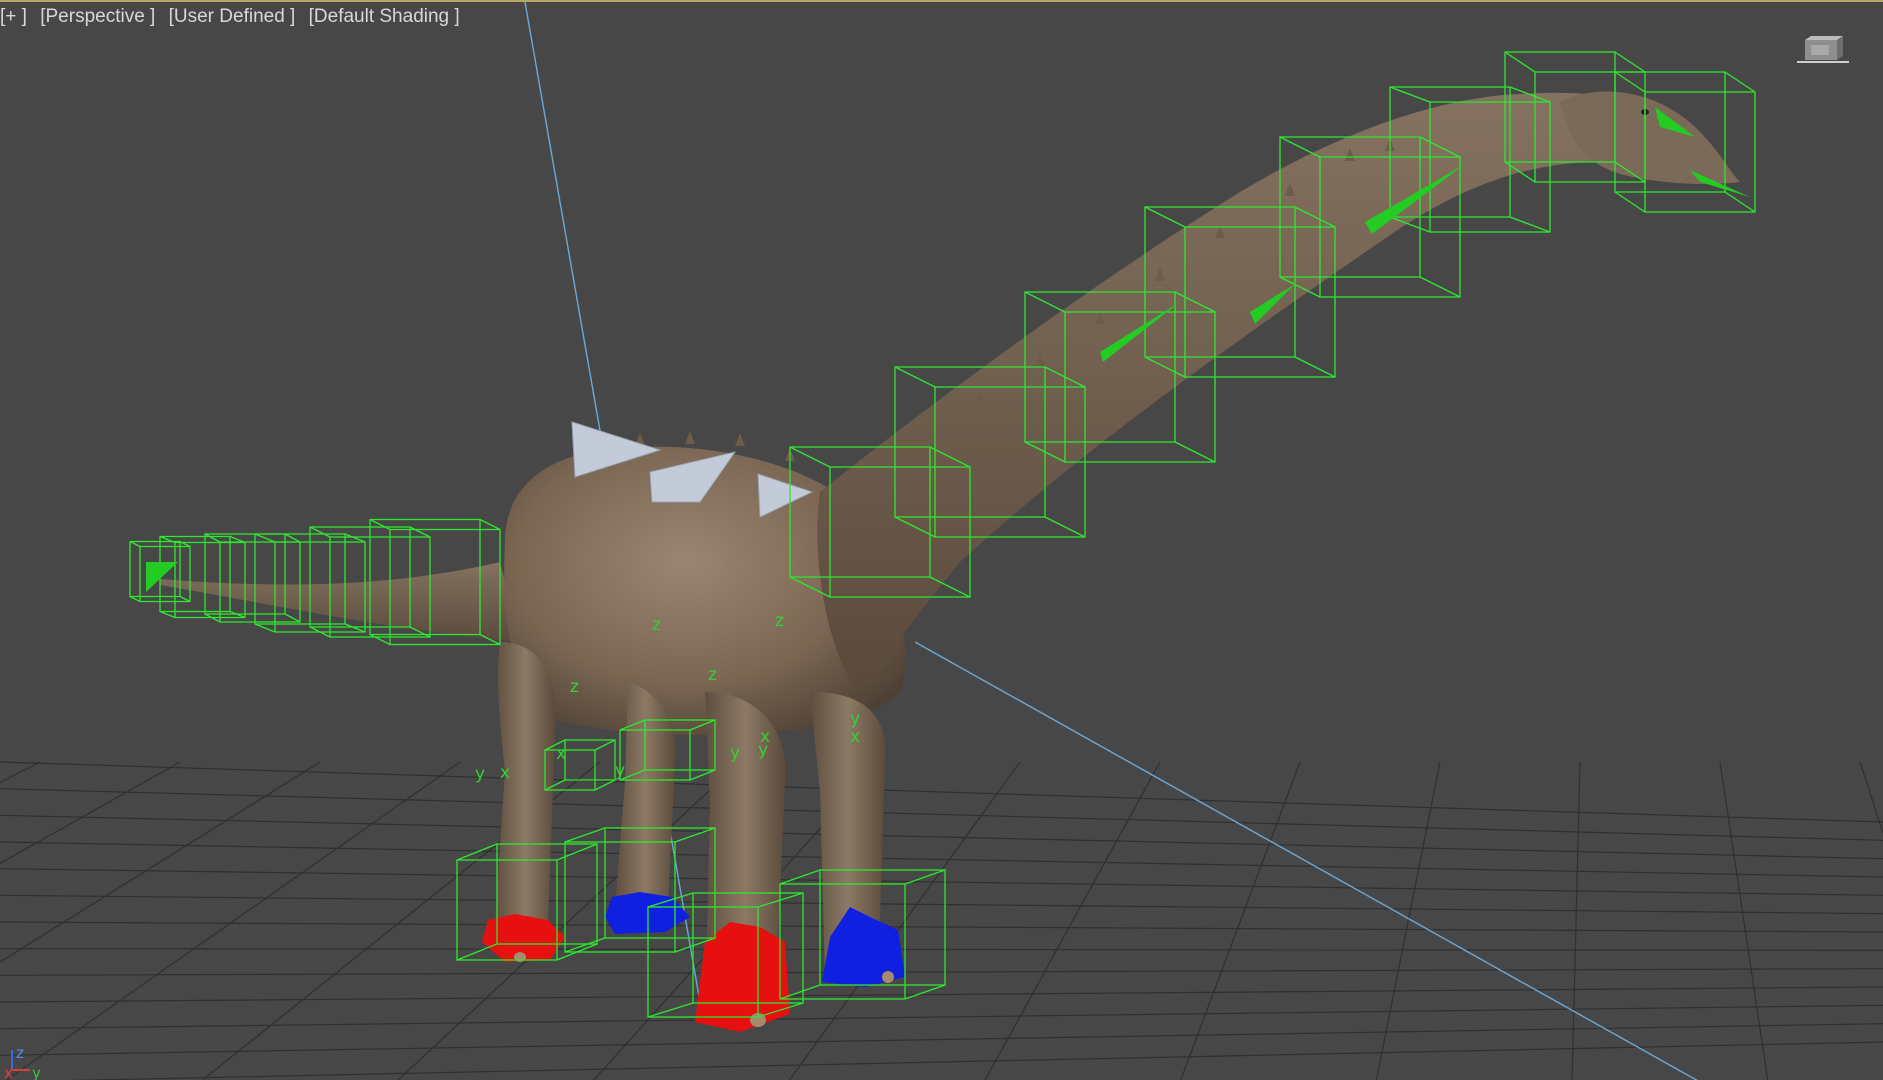 Image resolution: width=1883 pixels, height=1080 pixels. What do you see at coordinates (384, 16) in the screenshot?
I see `shading-mode-button: [Default Shading ]` at bounding box center [384, 16].